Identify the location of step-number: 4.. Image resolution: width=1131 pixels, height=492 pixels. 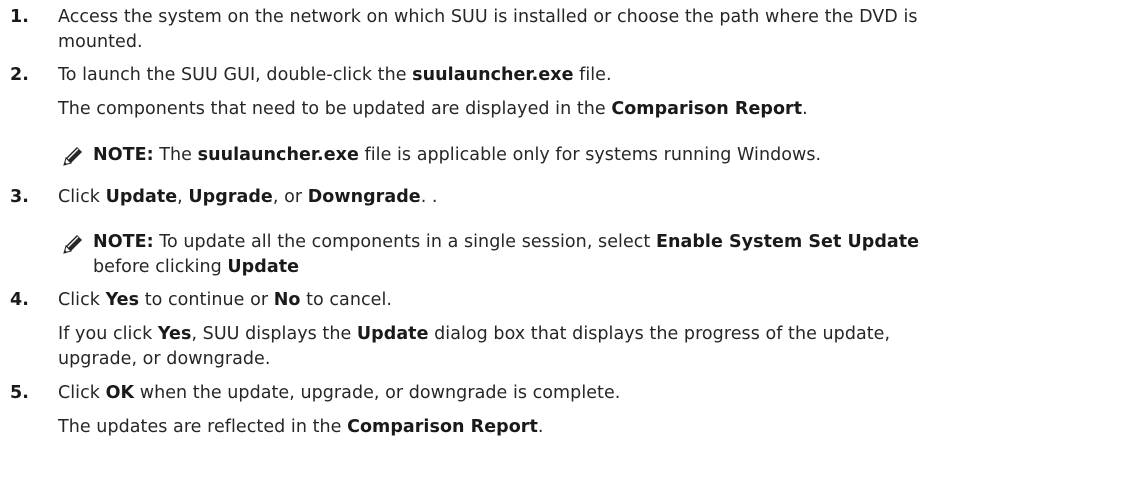
(19, 300).